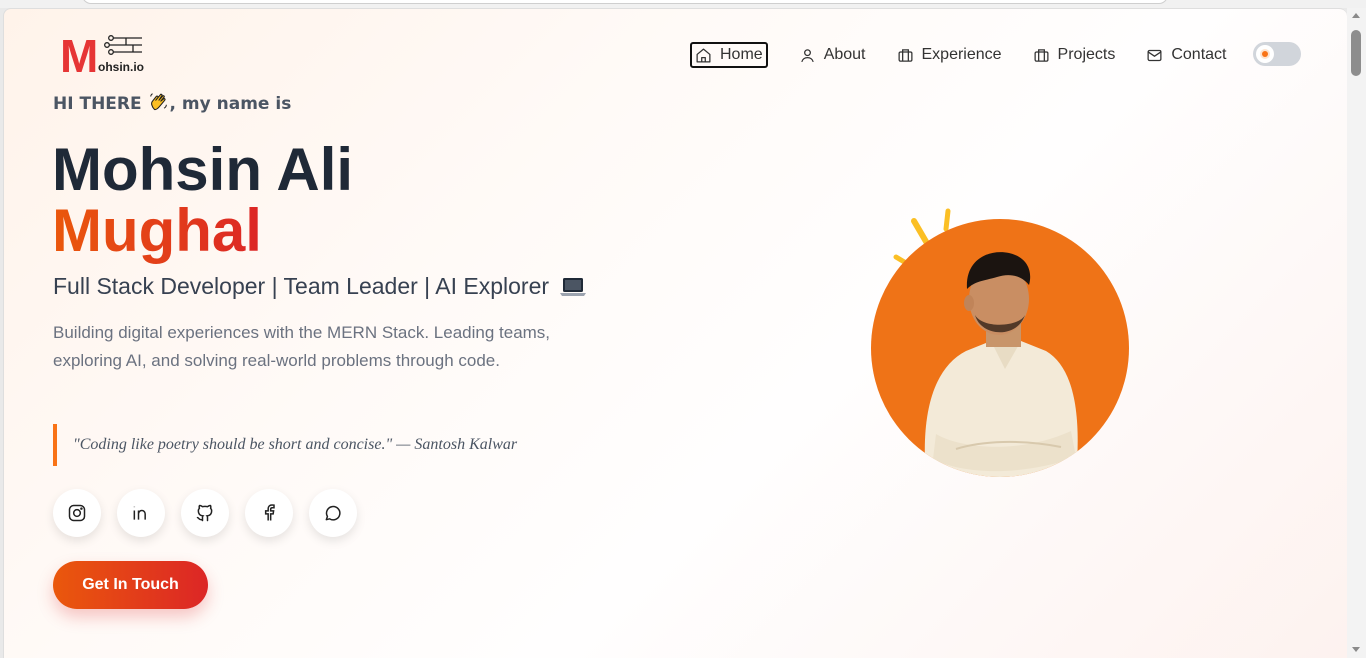 The height and width of the screenshot is (658, 1366). Describe the element at coordinates (158, 102) in the screenshot. I see `waving-hand-icon` at that location.